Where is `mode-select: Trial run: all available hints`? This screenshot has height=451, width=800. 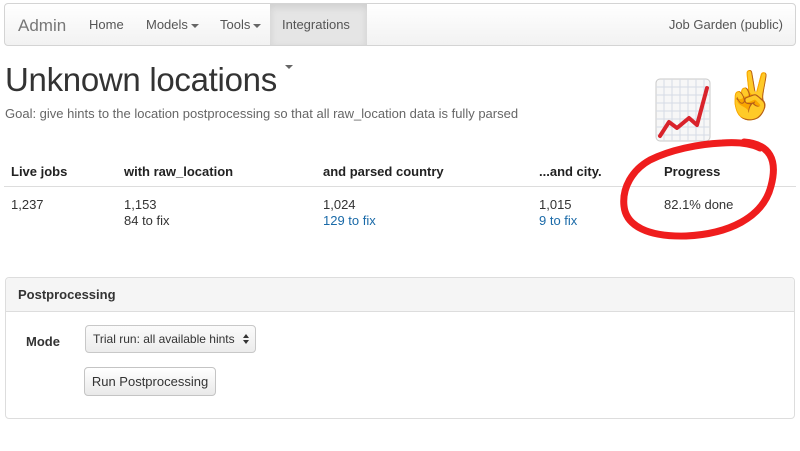 mode-select: Trial run: all available hints is located at coordinates (170, 339).